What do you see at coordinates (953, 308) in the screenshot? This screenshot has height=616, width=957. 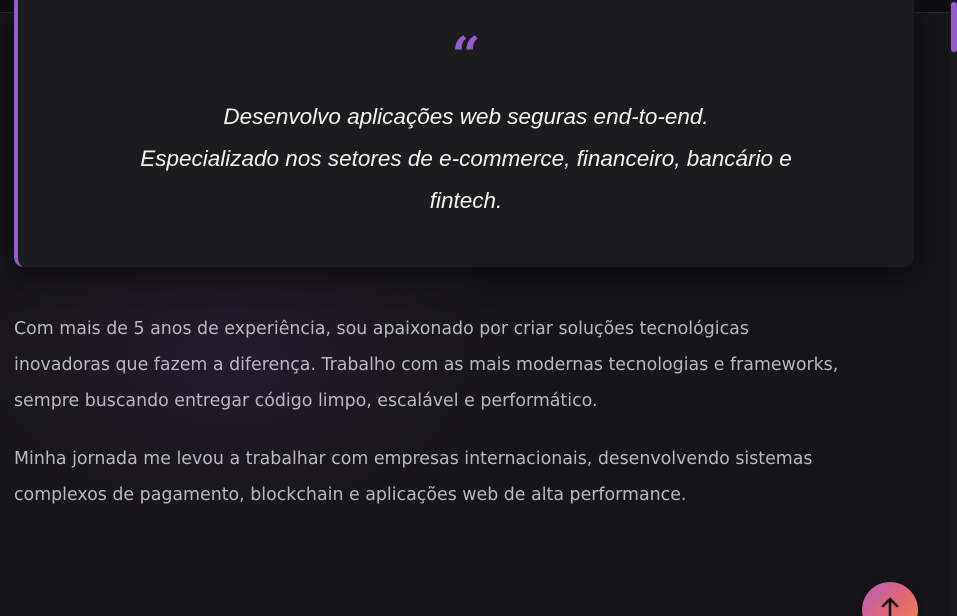 I see `scrollbar` at bounding box center [953, 308].